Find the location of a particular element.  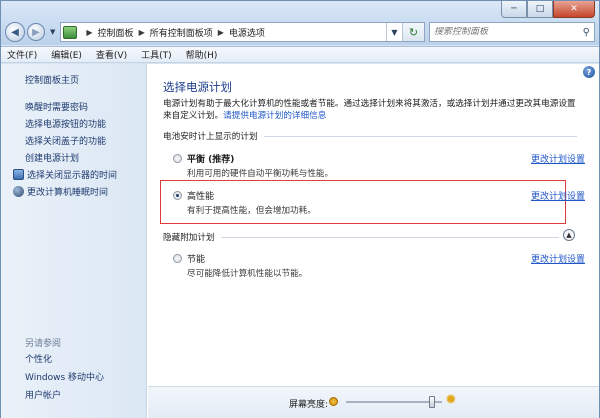

address-dropdown-icon: ▼ is located at coordinates (394, 32).